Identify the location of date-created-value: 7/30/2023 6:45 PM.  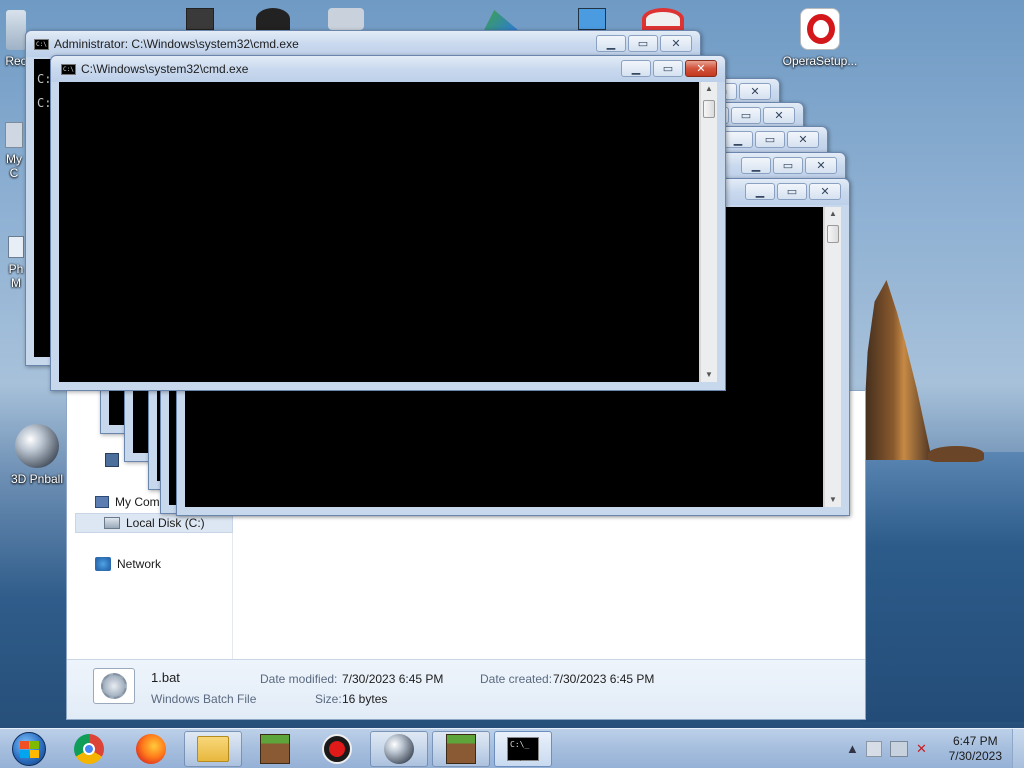
(604, 679).